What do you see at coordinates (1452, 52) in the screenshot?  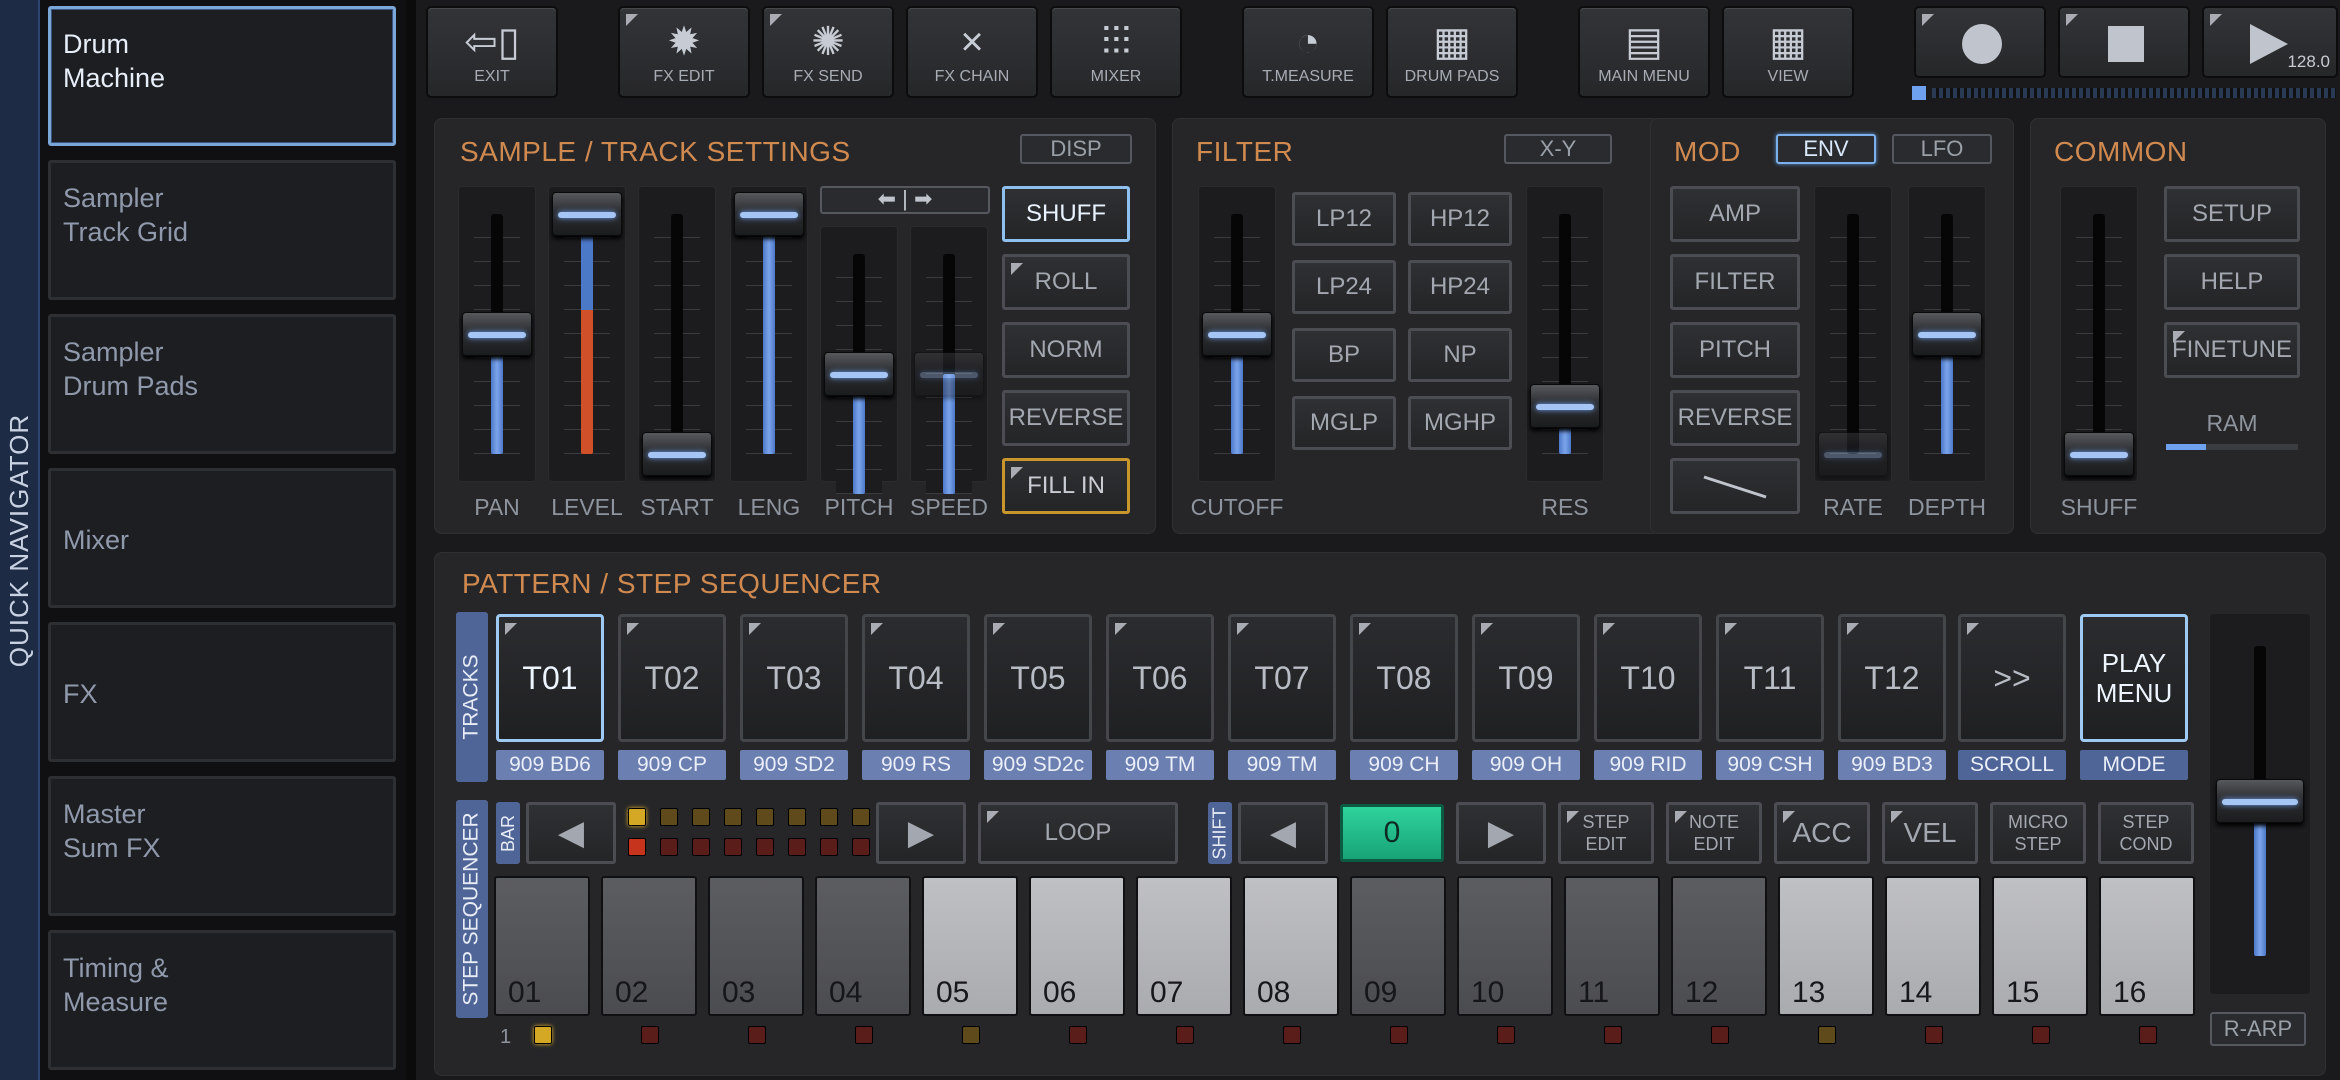 I see `drum-pads-button: ▦ DRUM PADS` at bounding box center [1452, 52].